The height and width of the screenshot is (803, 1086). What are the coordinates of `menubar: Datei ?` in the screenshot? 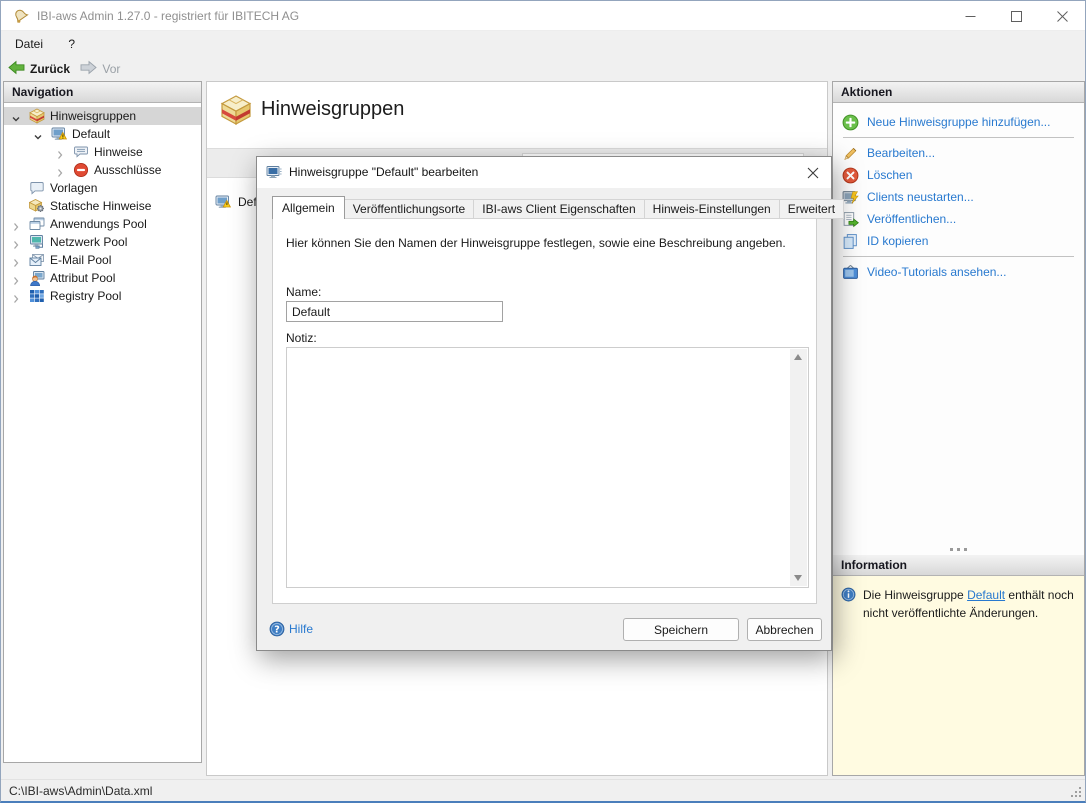 It's located at (543, 44).